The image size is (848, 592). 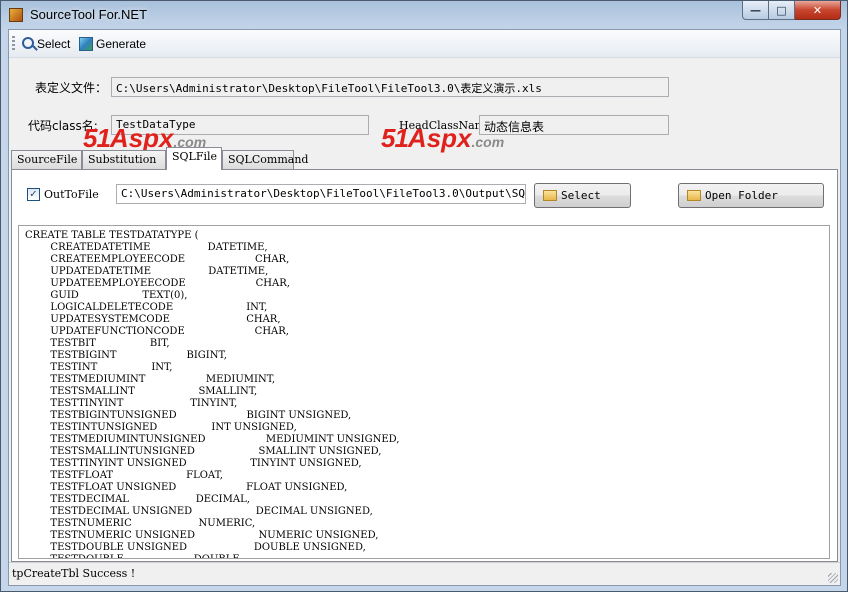 I want to click on title-bar: SourceTool For.NET — □ ✕, so click(x=424, y=15).